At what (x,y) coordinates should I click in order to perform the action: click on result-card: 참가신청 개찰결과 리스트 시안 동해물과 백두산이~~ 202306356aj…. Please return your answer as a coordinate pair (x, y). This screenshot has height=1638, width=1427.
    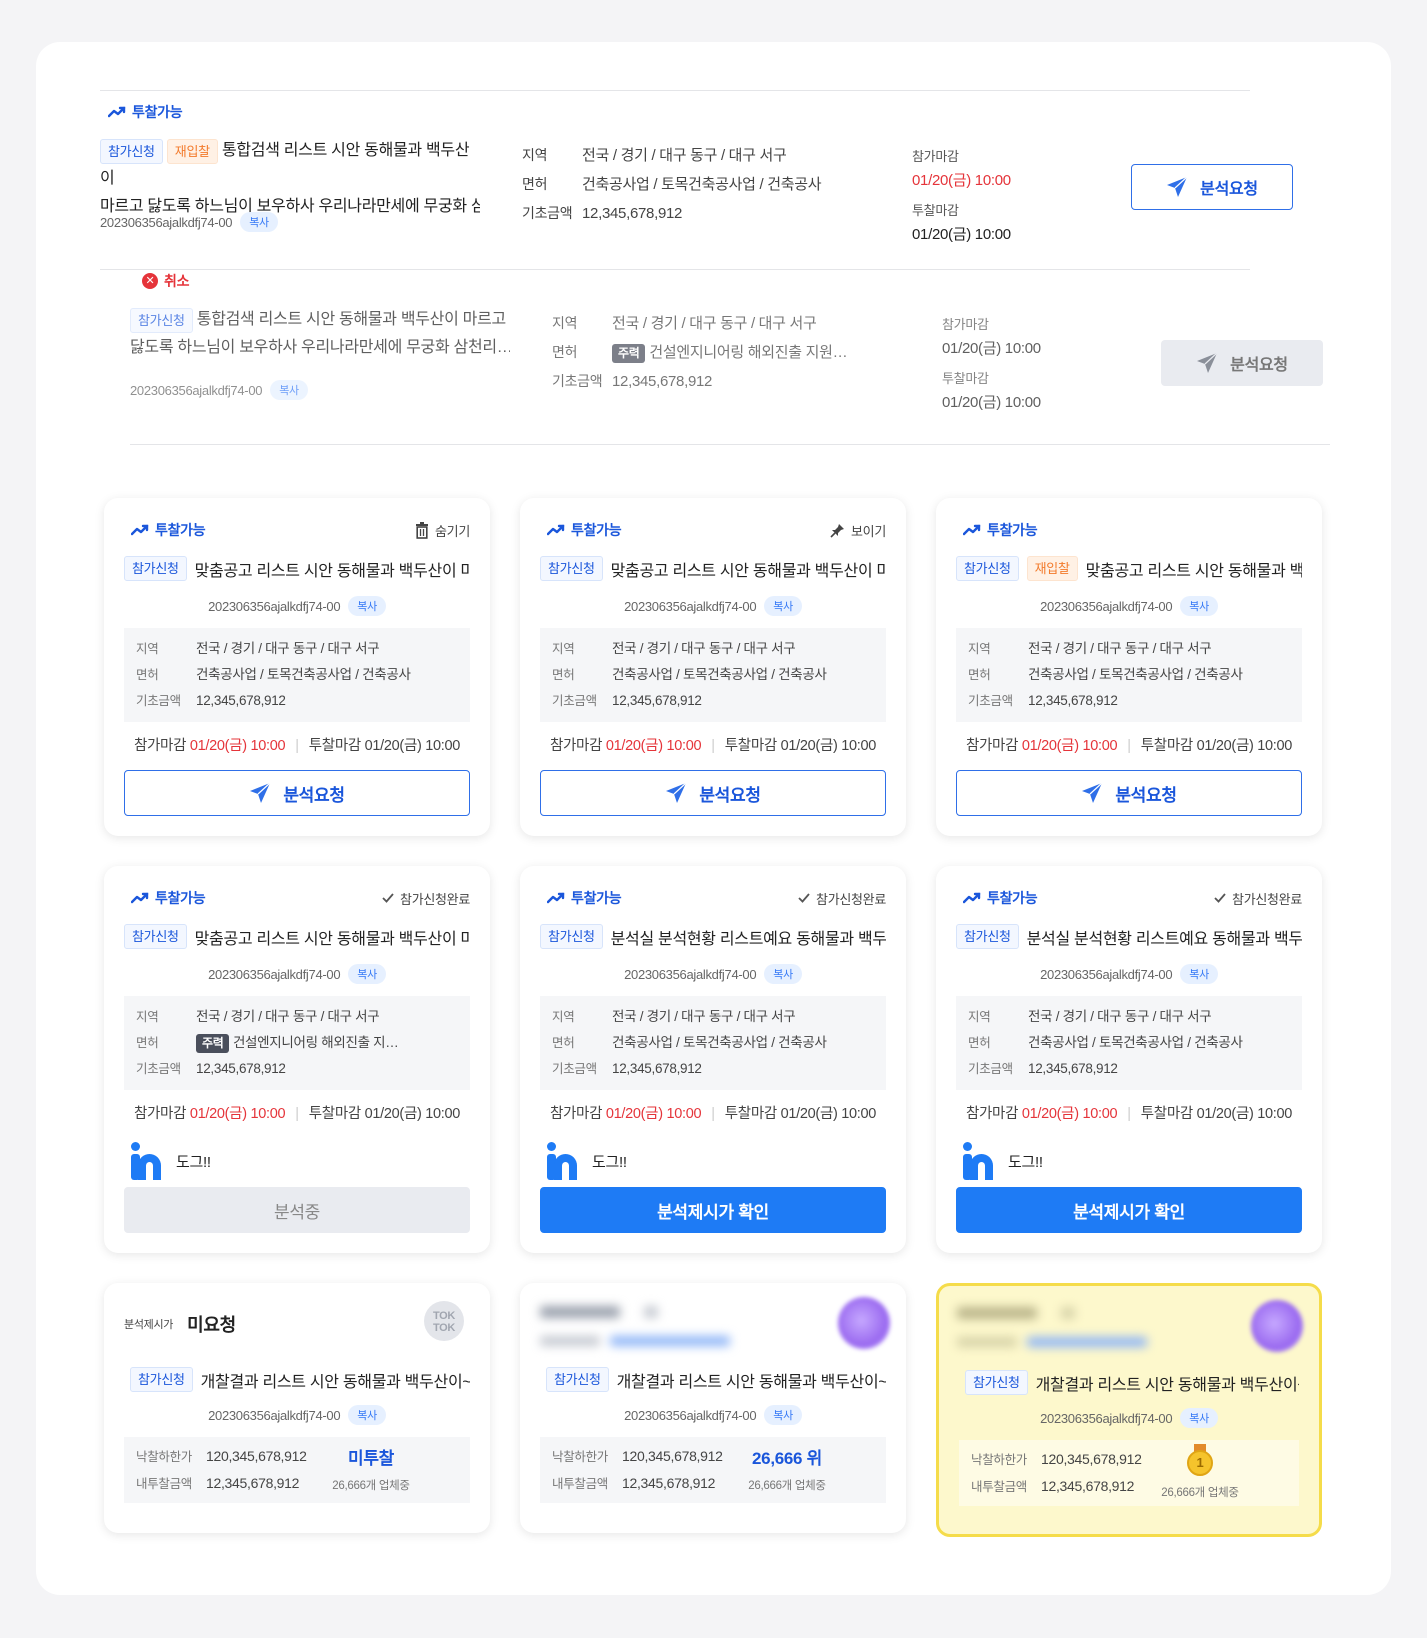
    Looking at the image, I should click on (713, 1408).